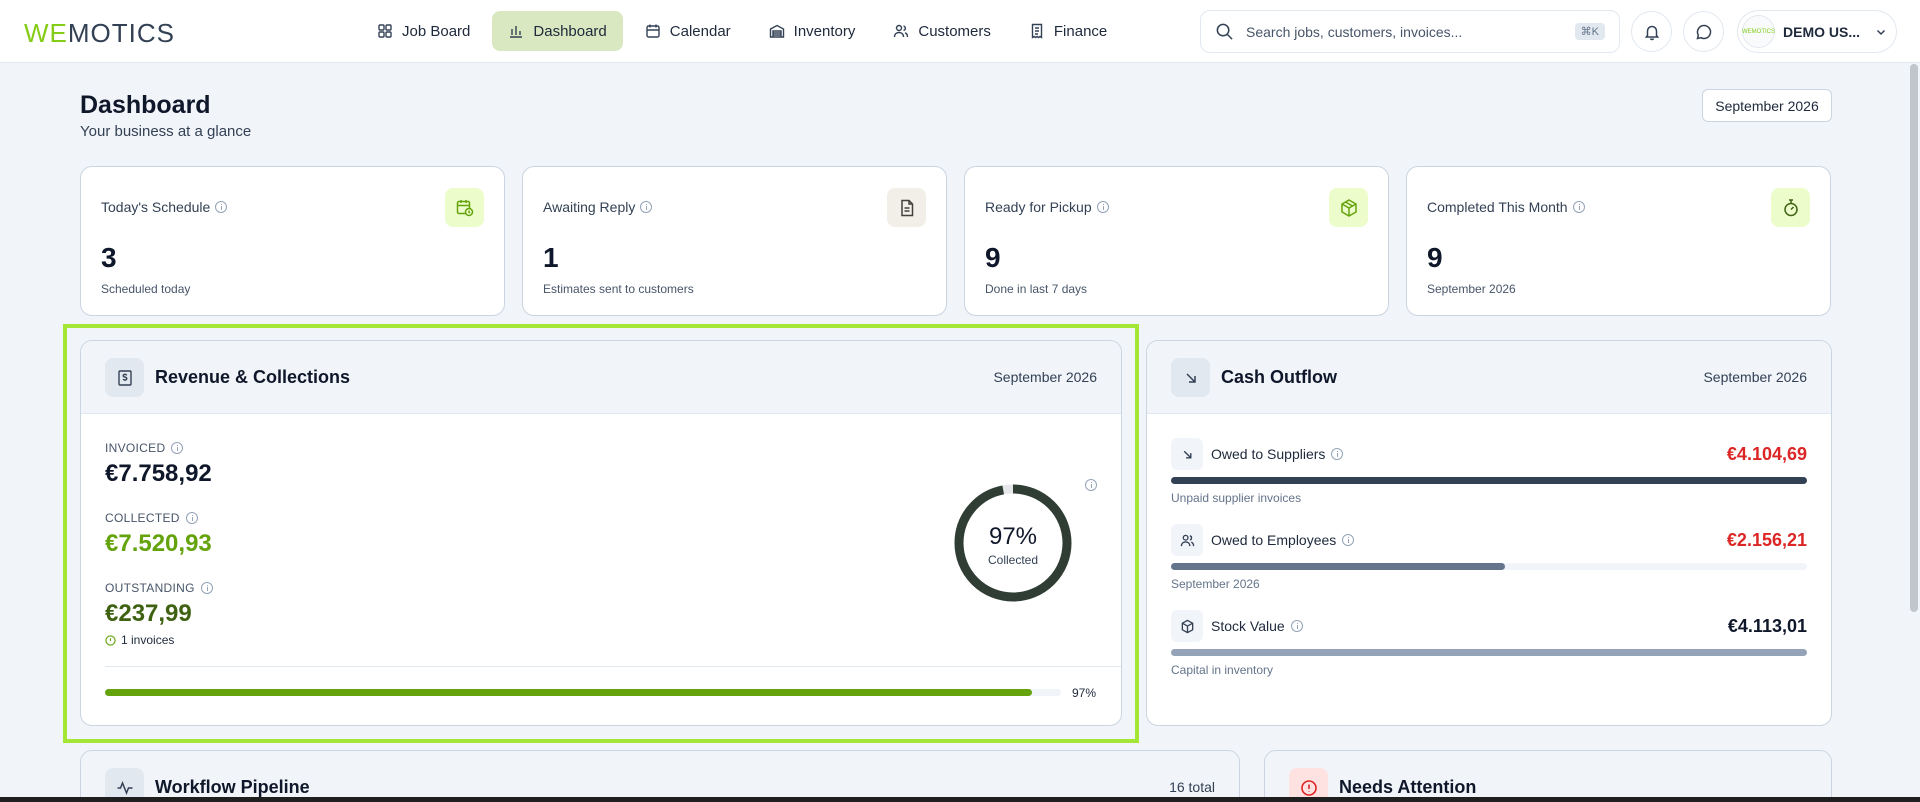 The image size is (1920, 802). What do you see at coordinates (145, 105) in the screenshot?
I see `page-title: Dashboard` at bounding box center [145, 105].